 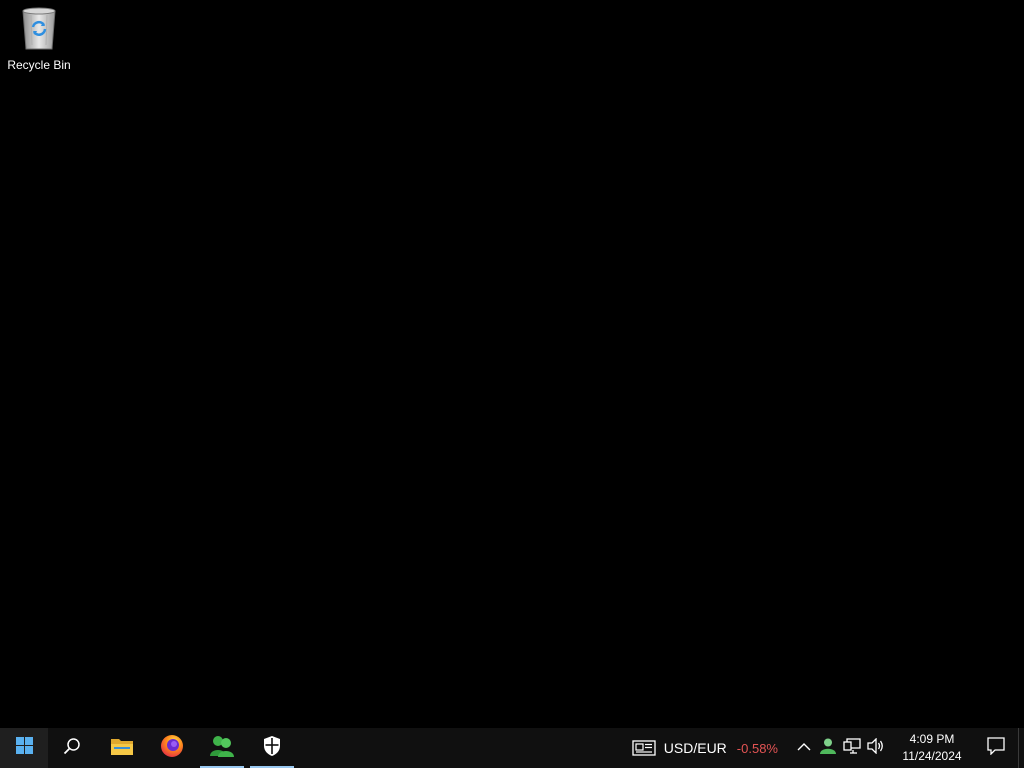 I want to click on user-status-icon, so click(x=828, y=748).